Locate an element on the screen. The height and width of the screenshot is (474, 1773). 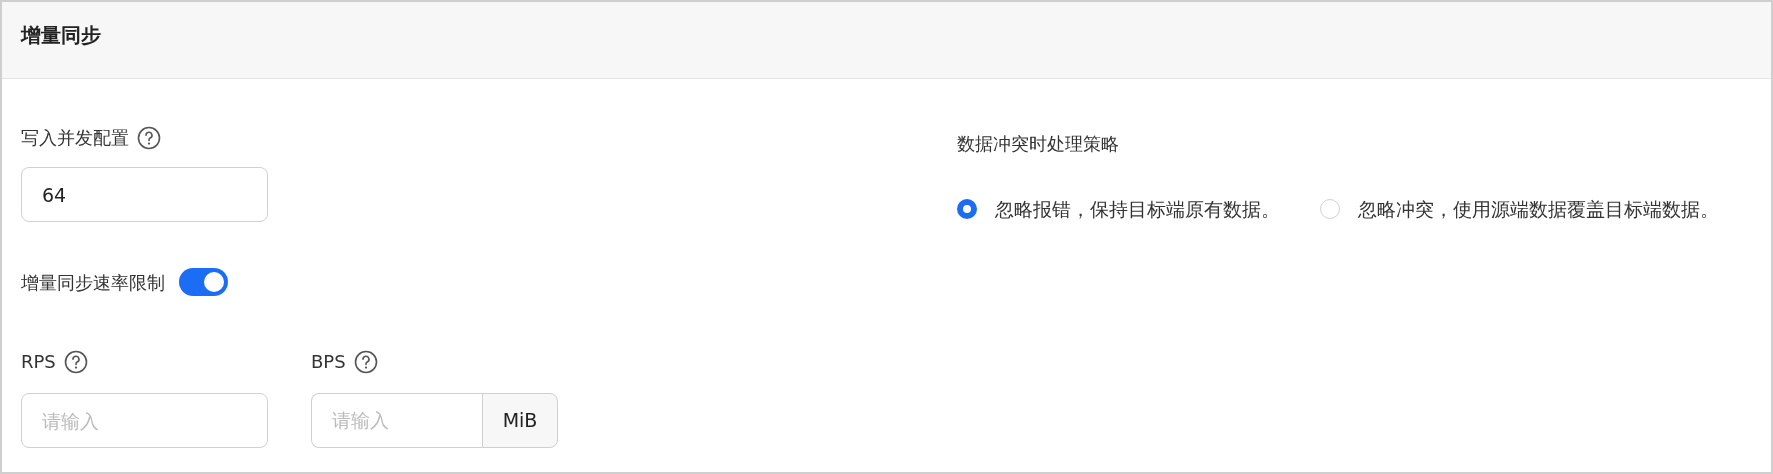
field-label: 数据冲突时处理策略 is located at coordinates (1038, 144).